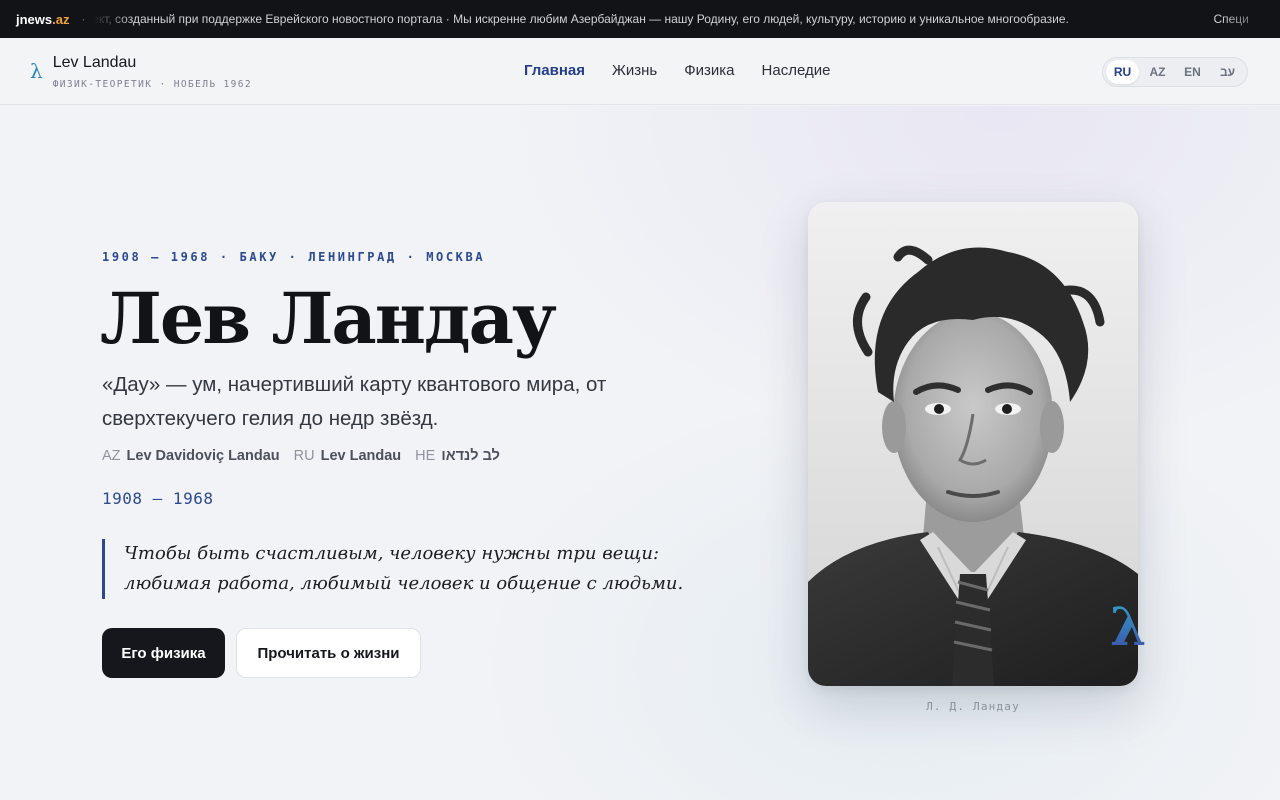 This screenshot has width=1280, height=800. I want to click on logo-text: Lev Landau ФИЗИК-ТЕОРЕТИК · НОБЕЛЬ 1962, so click(152, 71).